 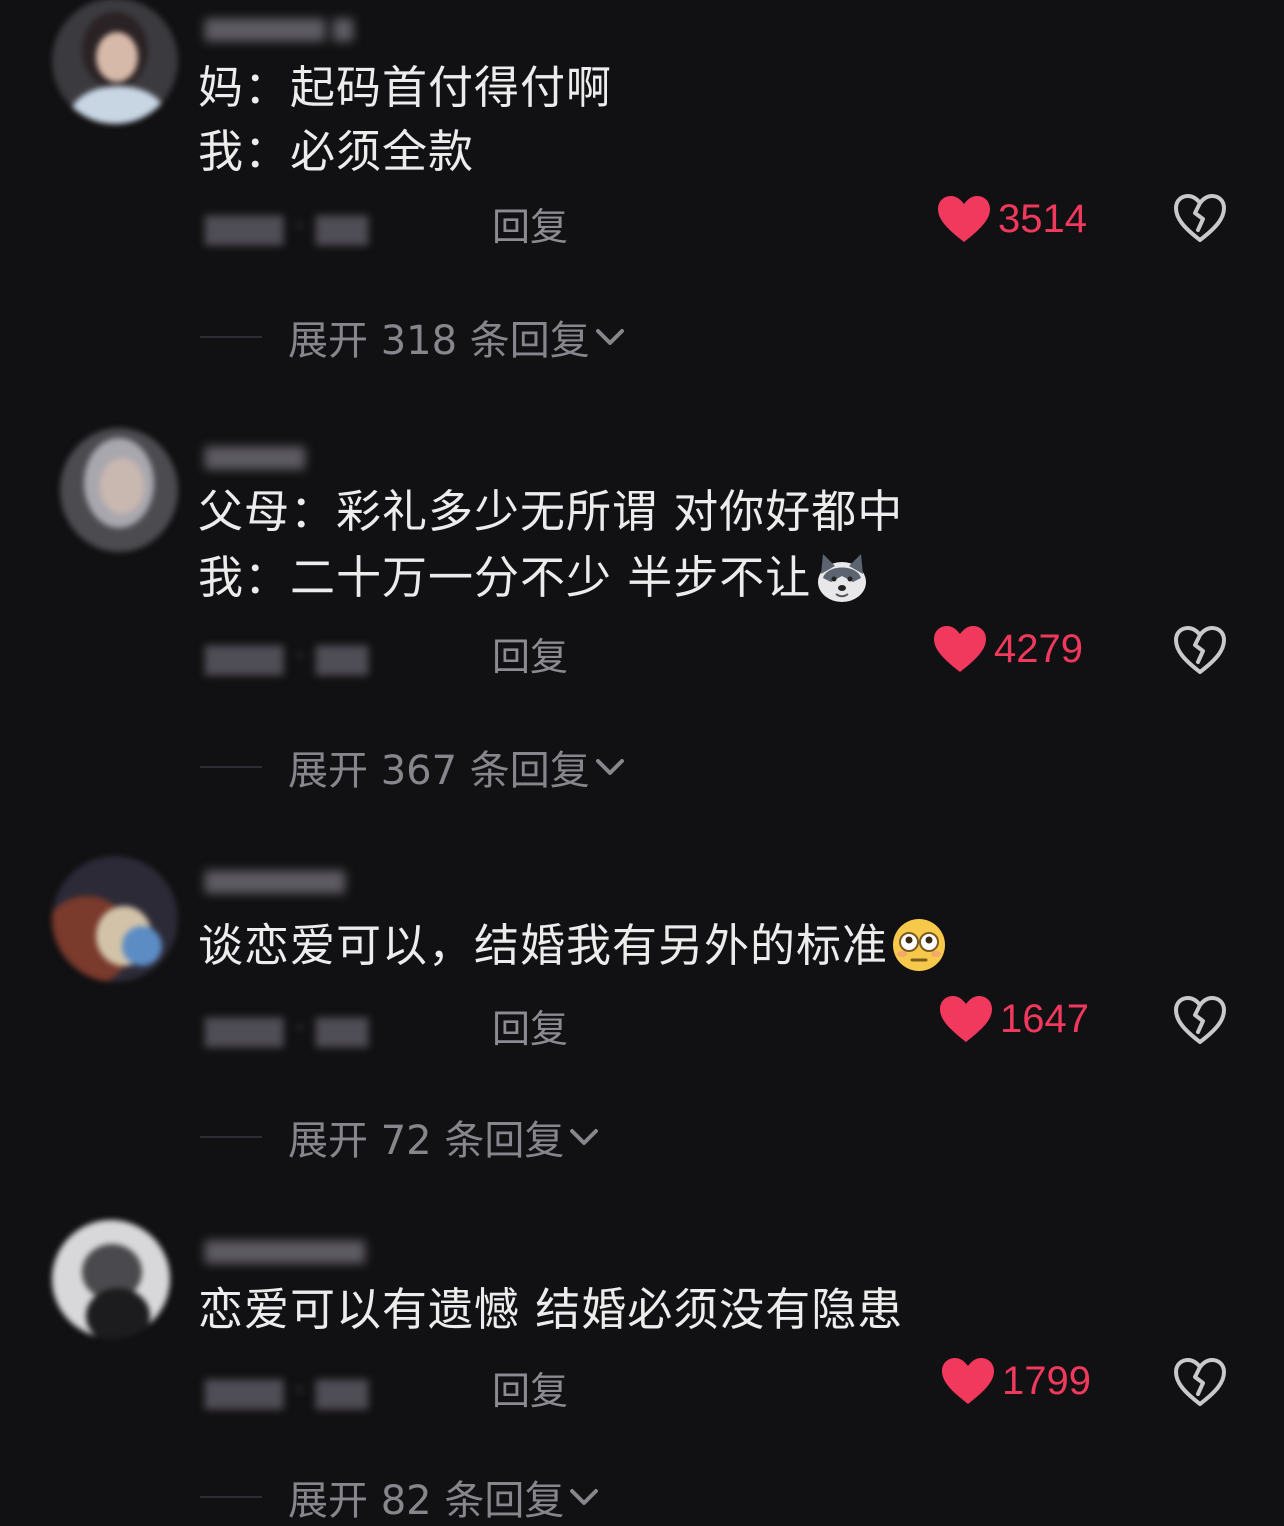 I want to click on comment-text-line-1: 父母：彩礼多少无所谓 对你好都中, so click(x=551, y=511).